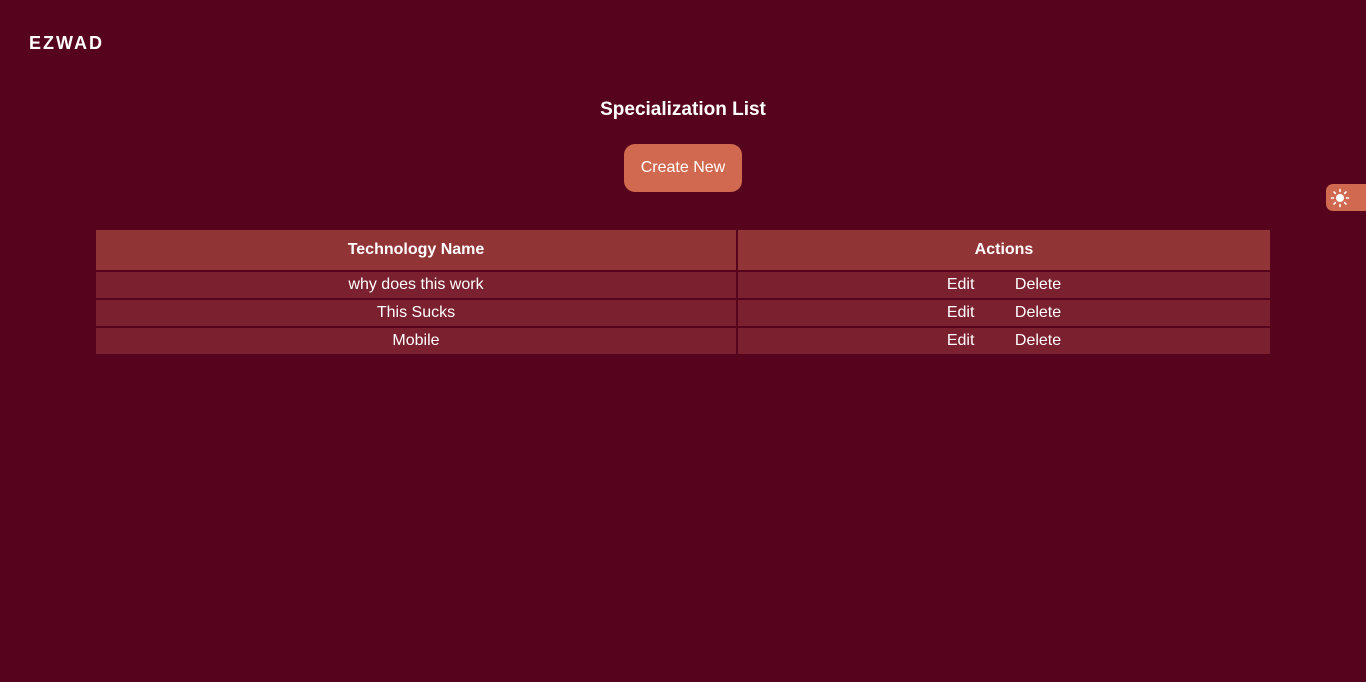  What do you see at coordinates (417, 251) in the screenshot?
I see `column-header-technology-name: Technology Name` at bounding box center [417, 251].